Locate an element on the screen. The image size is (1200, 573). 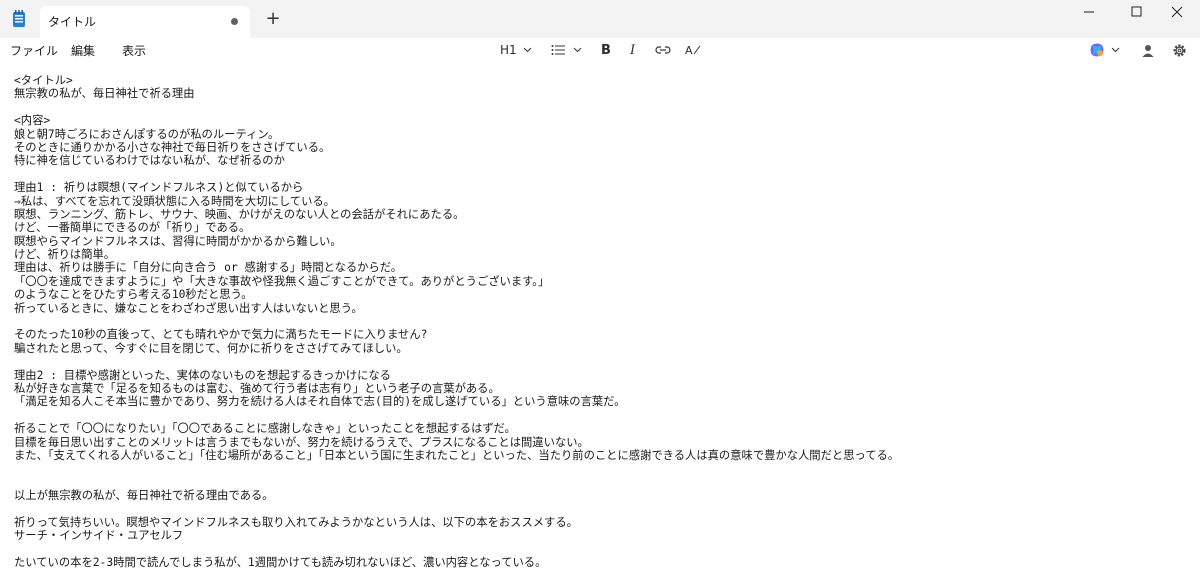
menu-bar: ファイル 編集 表示 H1 B I A is located at coordinates (600, 50).